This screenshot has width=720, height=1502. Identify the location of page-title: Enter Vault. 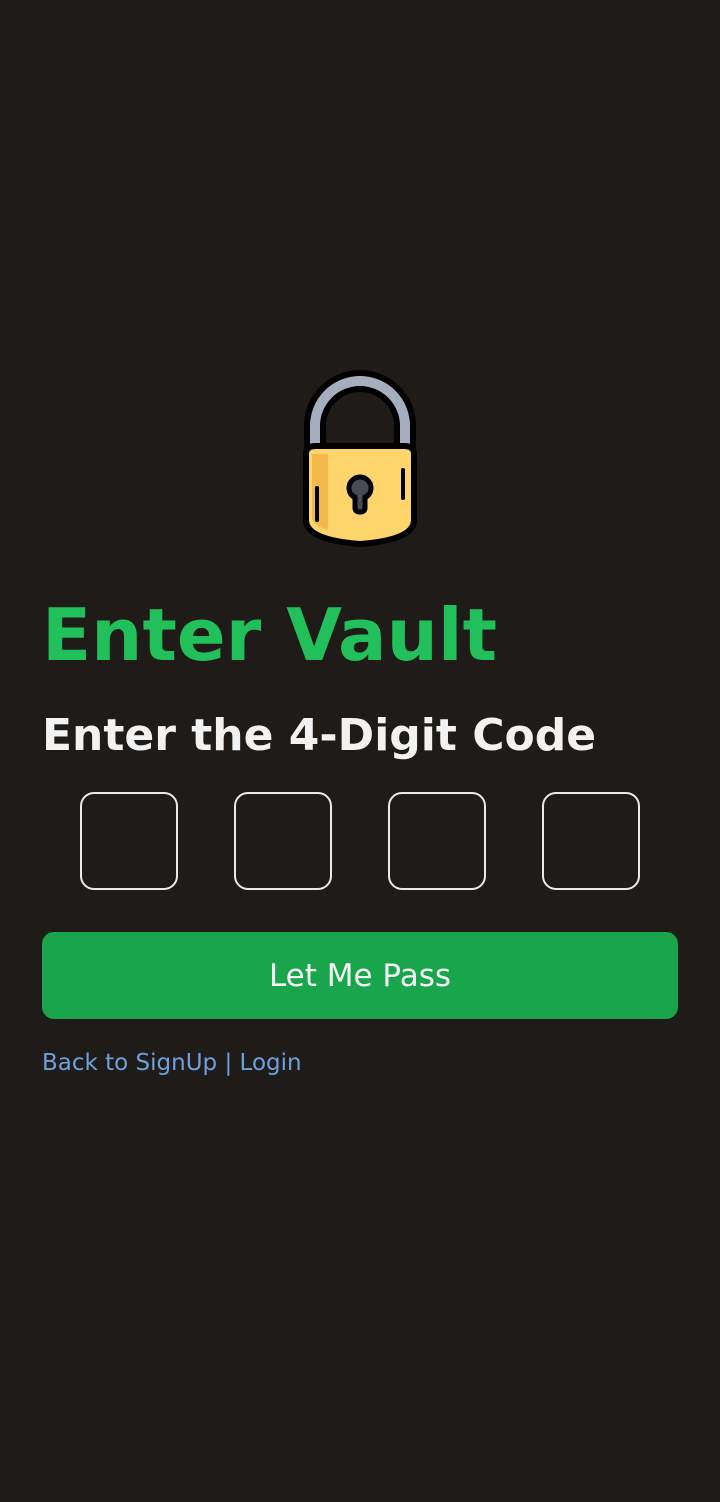
(269, 635).